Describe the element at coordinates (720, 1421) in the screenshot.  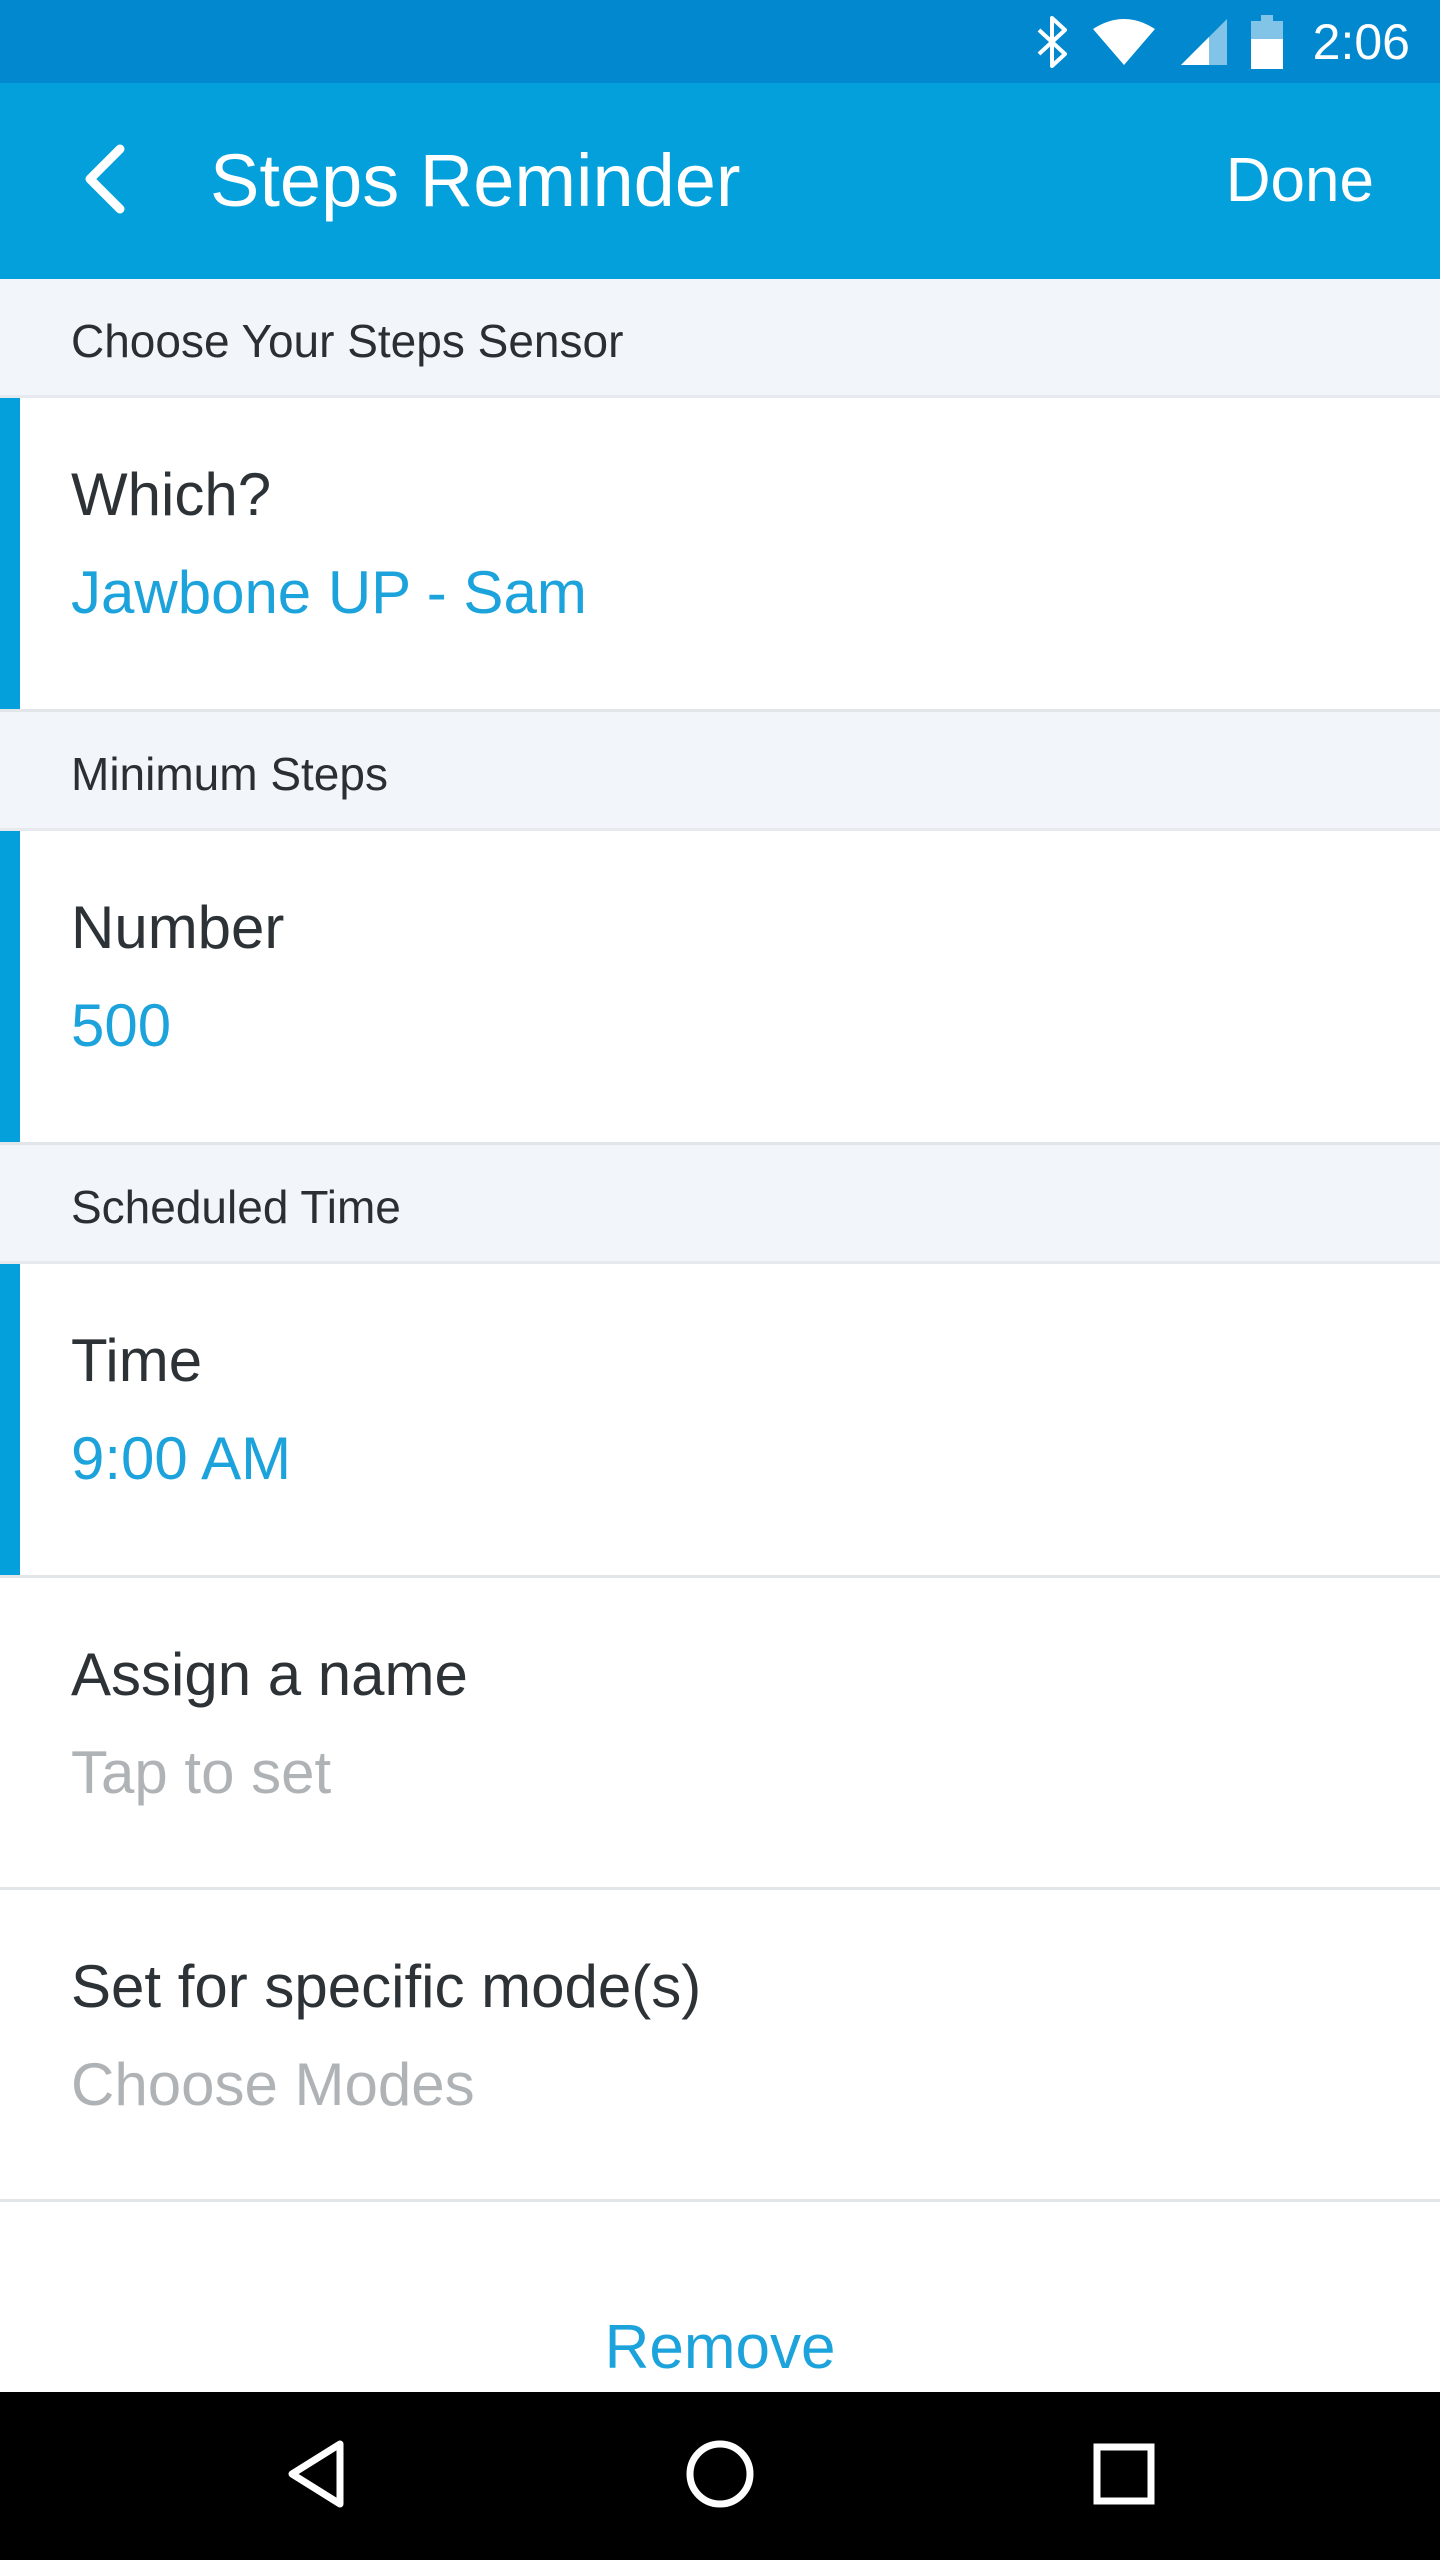
I see `scheduled-time-row: Time 9:00 AM` at that location.